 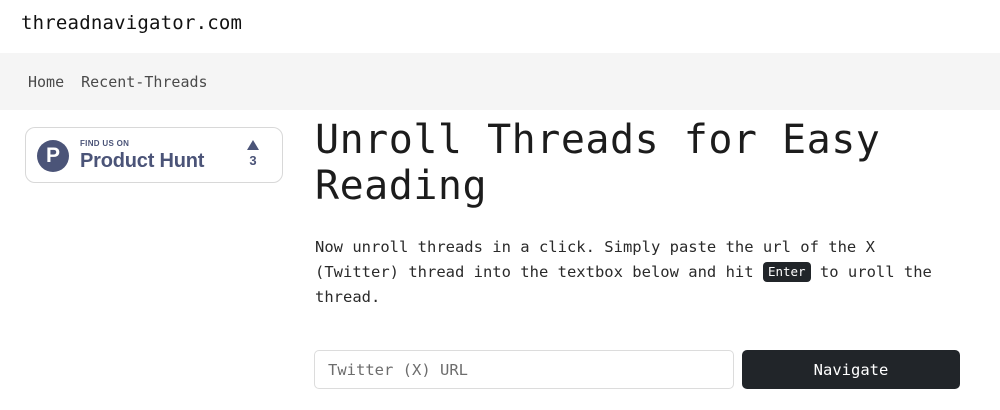 What do you see at coordinates (500, 81) in the screenshot?
I see `navbar: Home Recent-Threads` at bounding box center [500, 81].